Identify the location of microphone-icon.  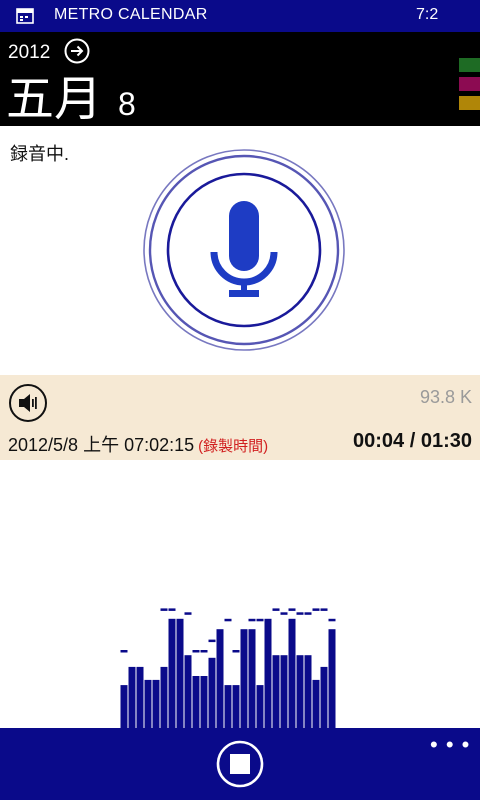
(244, 249).